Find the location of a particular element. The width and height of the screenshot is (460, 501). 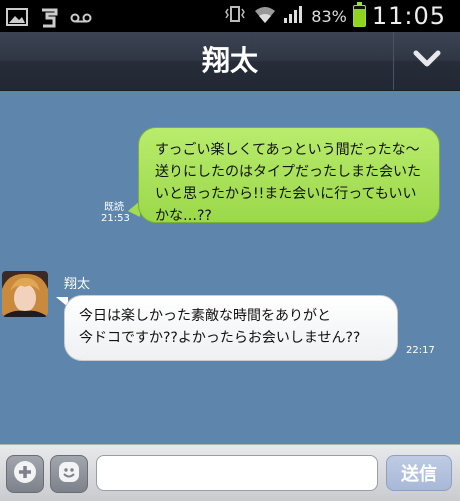

status-bar-right: 83% 11:05 is located at coordinates (334, 16).